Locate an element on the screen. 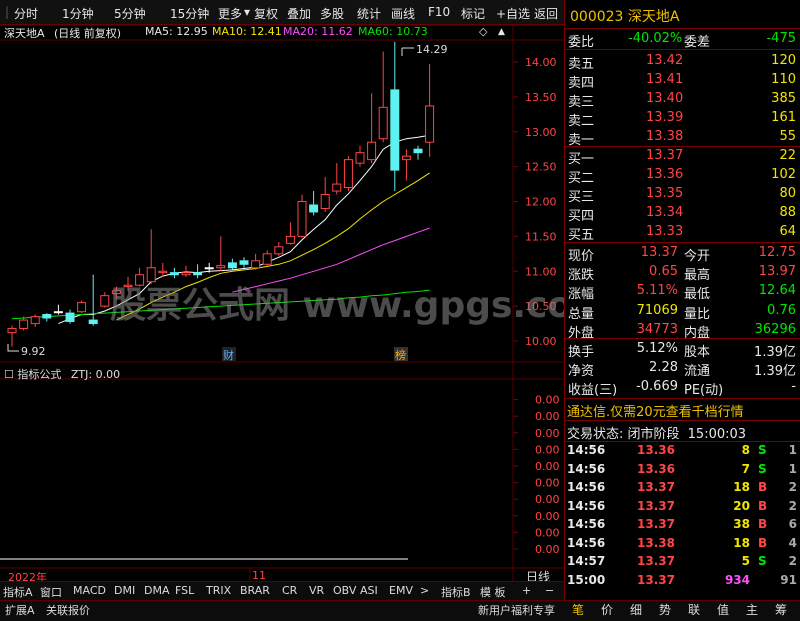  bid-row: 买五 13.33 64 is located at coordinates (682, 232).